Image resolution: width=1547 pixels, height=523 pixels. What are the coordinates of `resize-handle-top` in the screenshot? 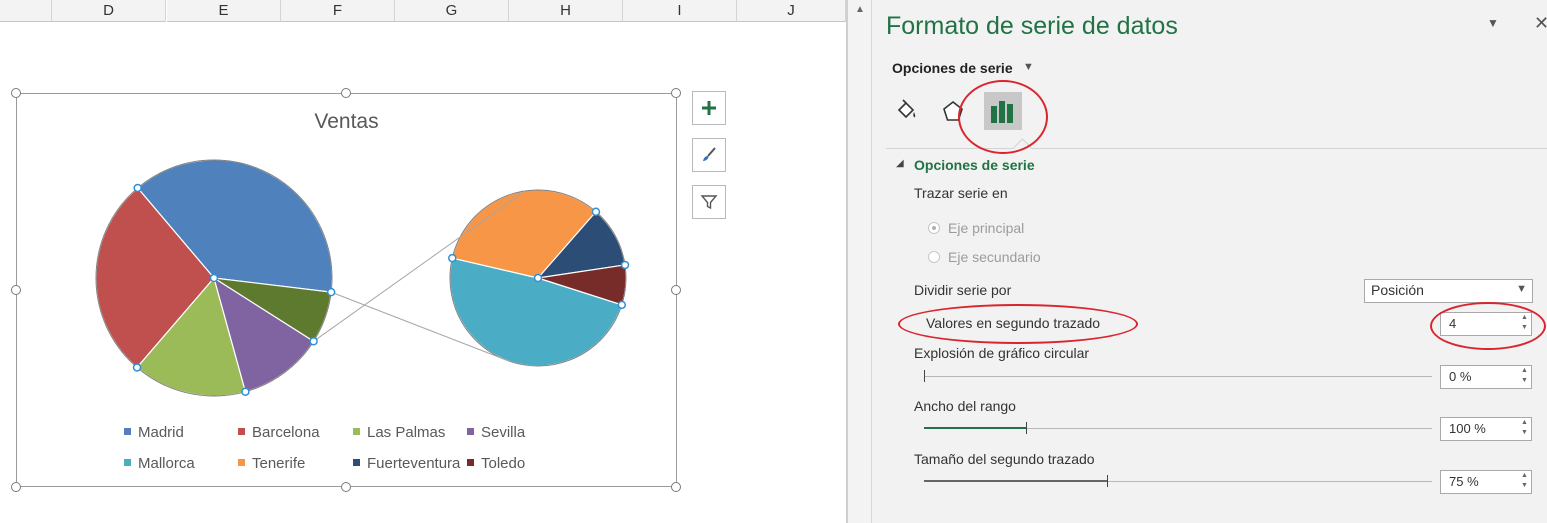 It's located at (346, 93).